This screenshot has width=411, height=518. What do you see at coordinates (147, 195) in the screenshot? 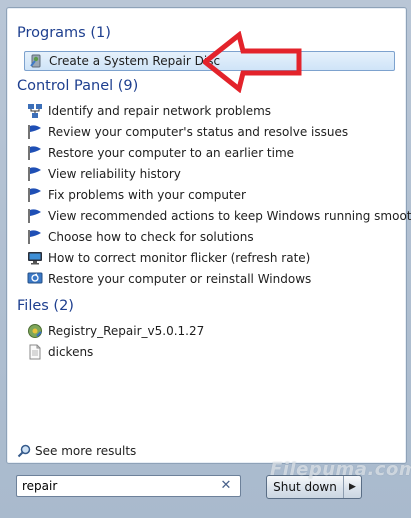
I see `result-label: Fix problems with your computer` at bounding box center [147, 195].